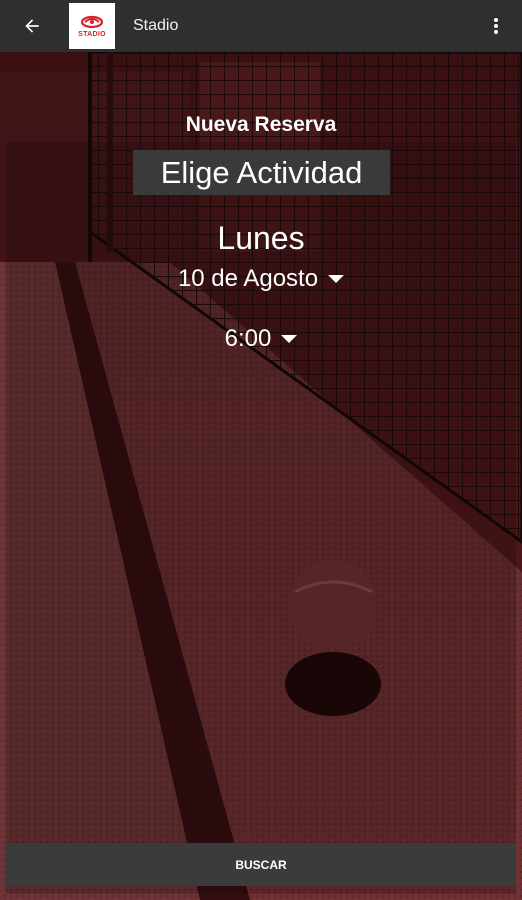  What do you see at coordinates (92, 34) in the screenshot?
I see `logo-text: STADIO` at bounding box center [92, 34].